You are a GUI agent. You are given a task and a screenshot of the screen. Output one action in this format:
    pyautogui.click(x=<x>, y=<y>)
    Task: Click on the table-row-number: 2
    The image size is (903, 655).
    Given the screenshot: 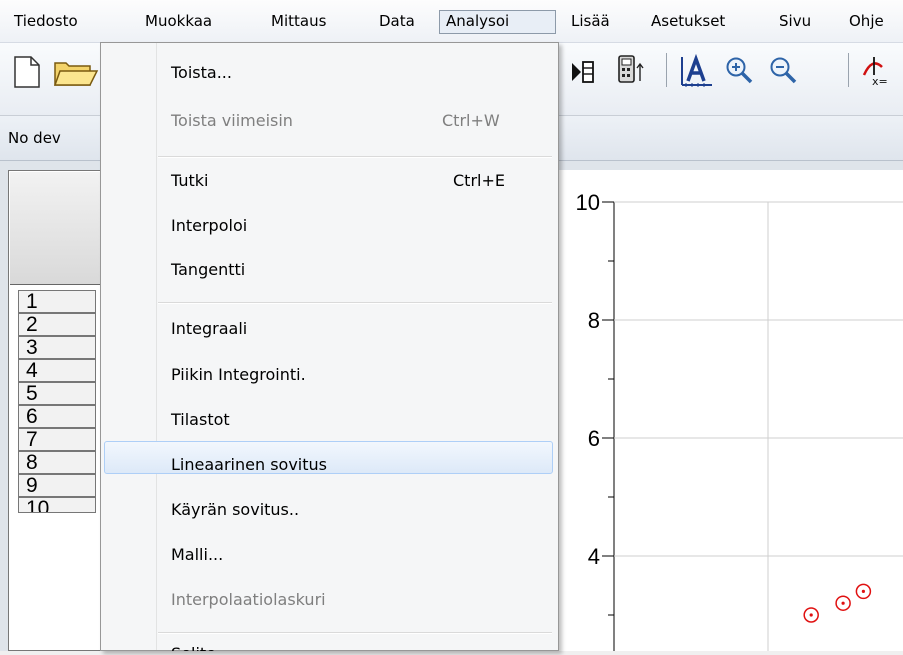 What is the action you would take?
    pyautogui.click(x=57, y=324)
    